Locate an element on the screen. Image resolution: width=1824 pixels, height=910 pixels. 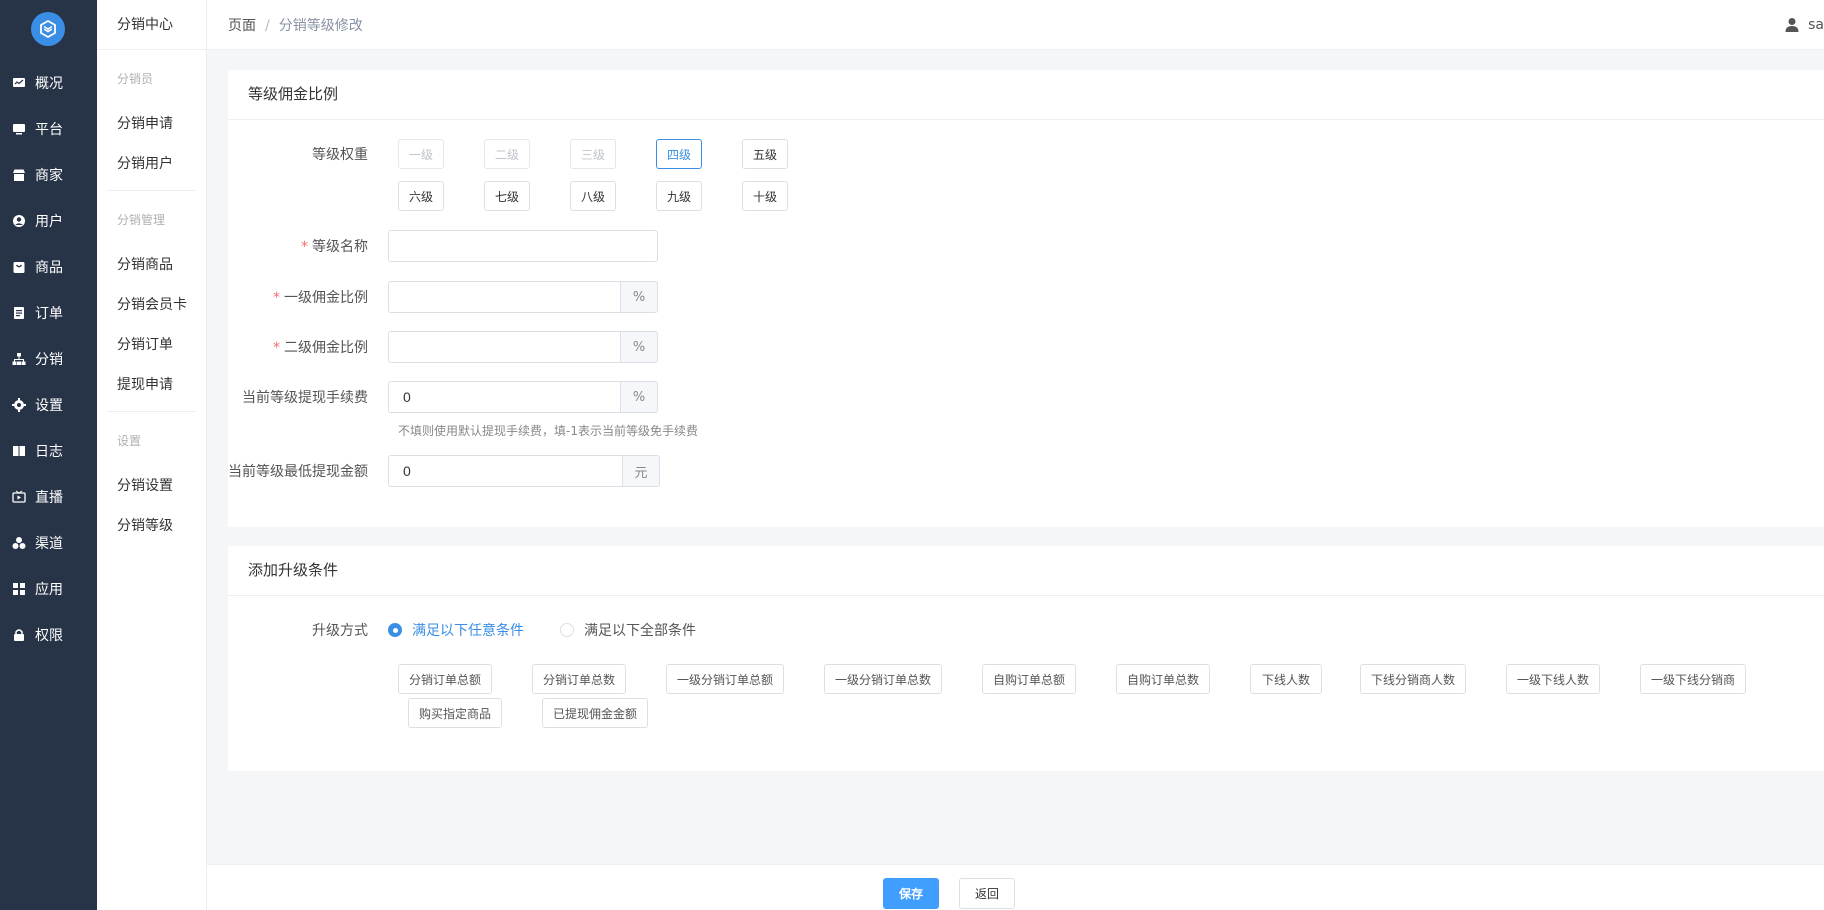
condition-button: 分销订单总额 is located at coordinates (445, 679).